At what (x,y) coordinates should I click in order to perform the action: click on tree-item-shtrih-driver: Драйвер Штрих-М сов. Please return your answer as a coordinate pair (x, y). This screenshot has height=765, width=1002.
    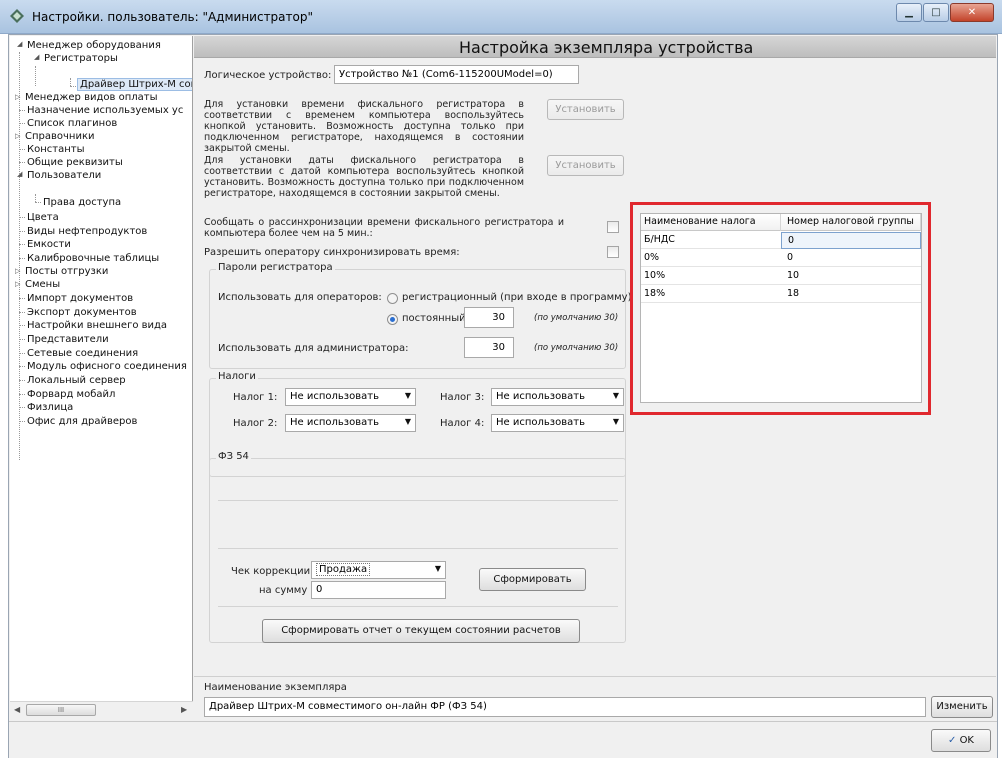
    Looking at the image, I should click on (134, 84).